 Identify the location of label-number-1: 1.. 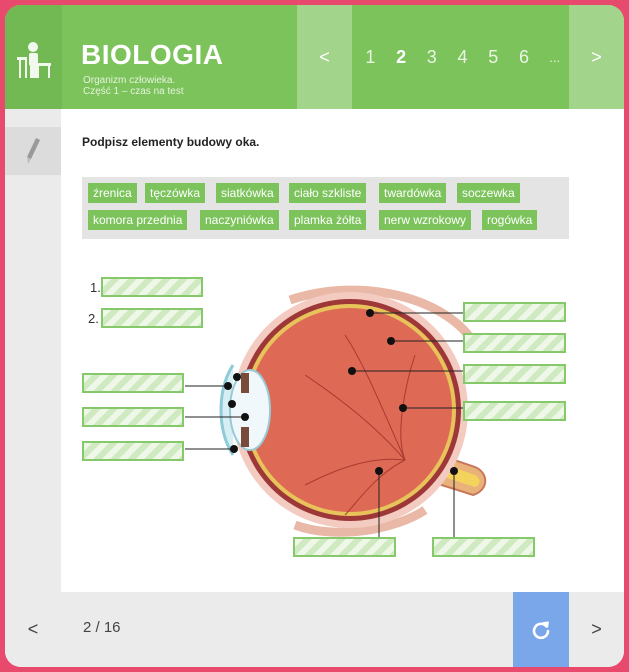
(95, 287).